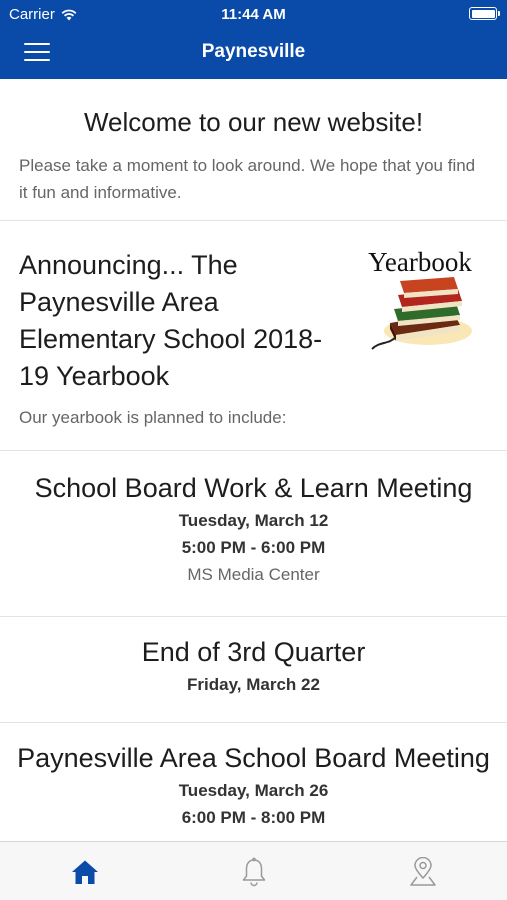 Image resolution: width=507 pixels, height=900 pixels. I want to click on welcome-title: Welcome to our new website!, so click(253, 122).